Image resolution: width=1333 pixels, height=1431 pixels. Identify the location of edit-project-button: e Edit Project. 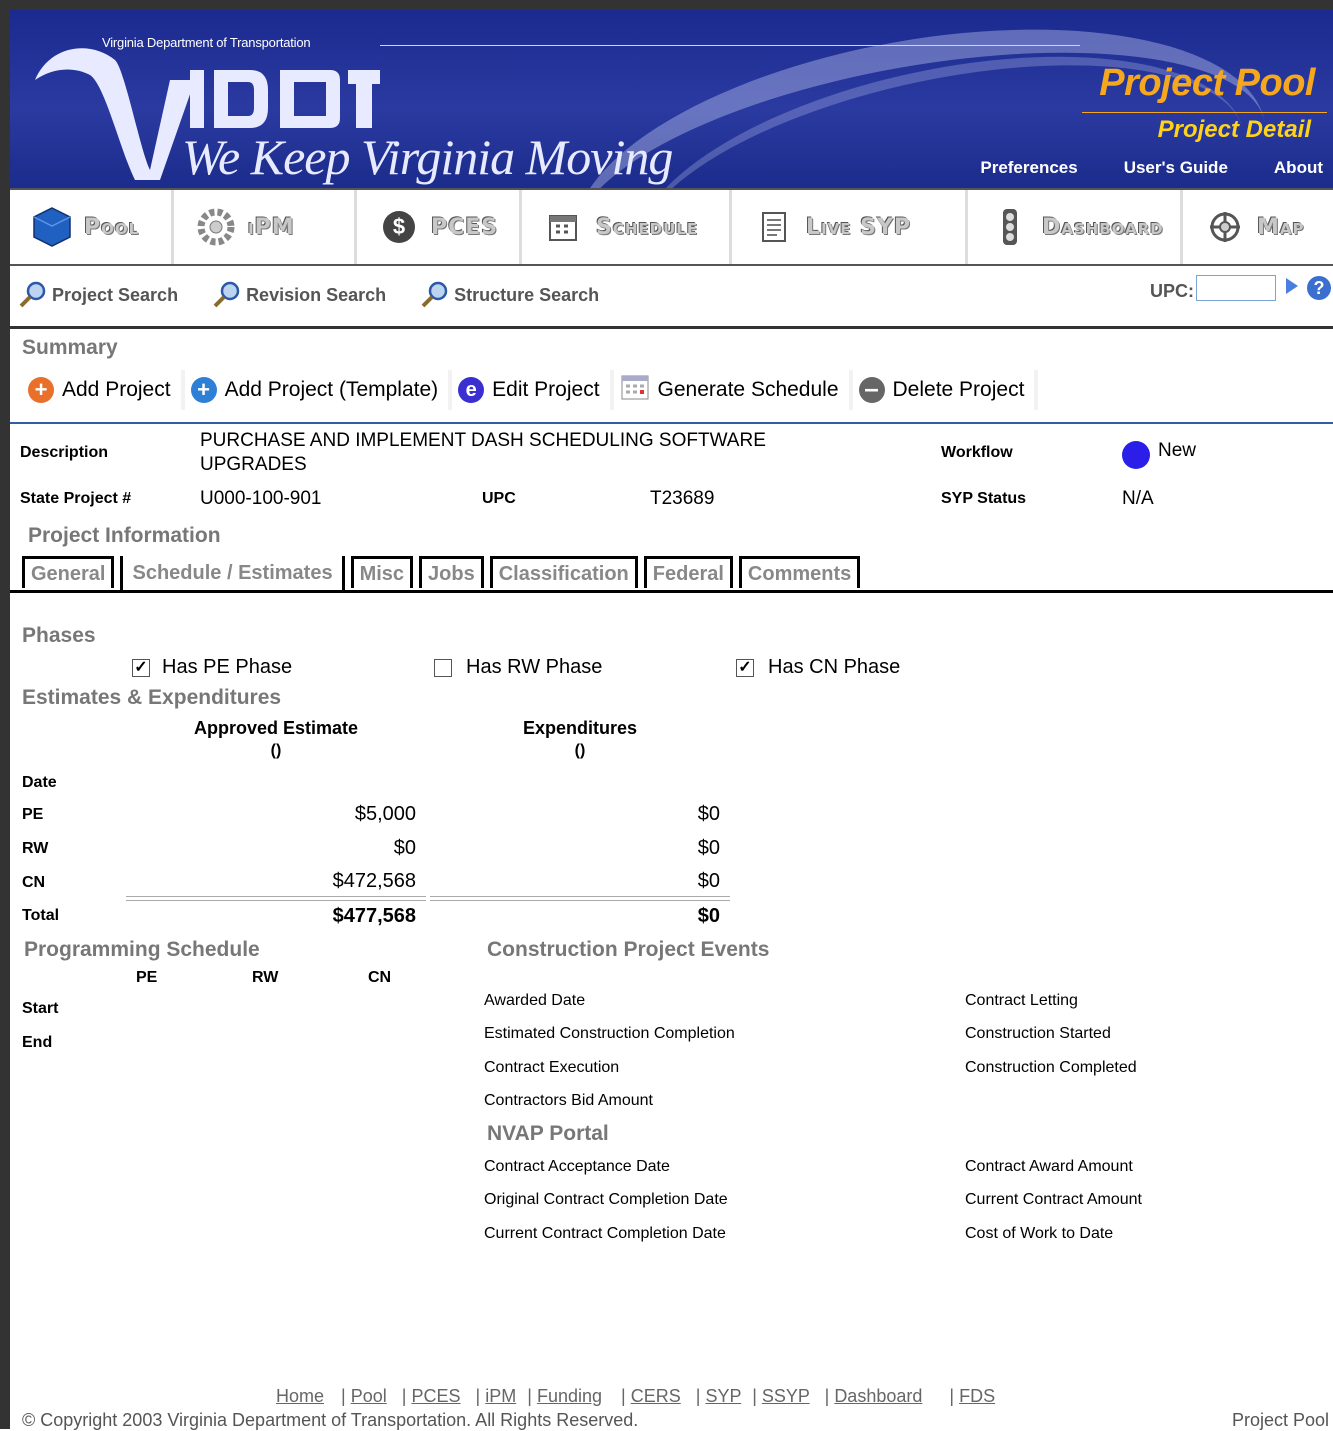
(531, 390).